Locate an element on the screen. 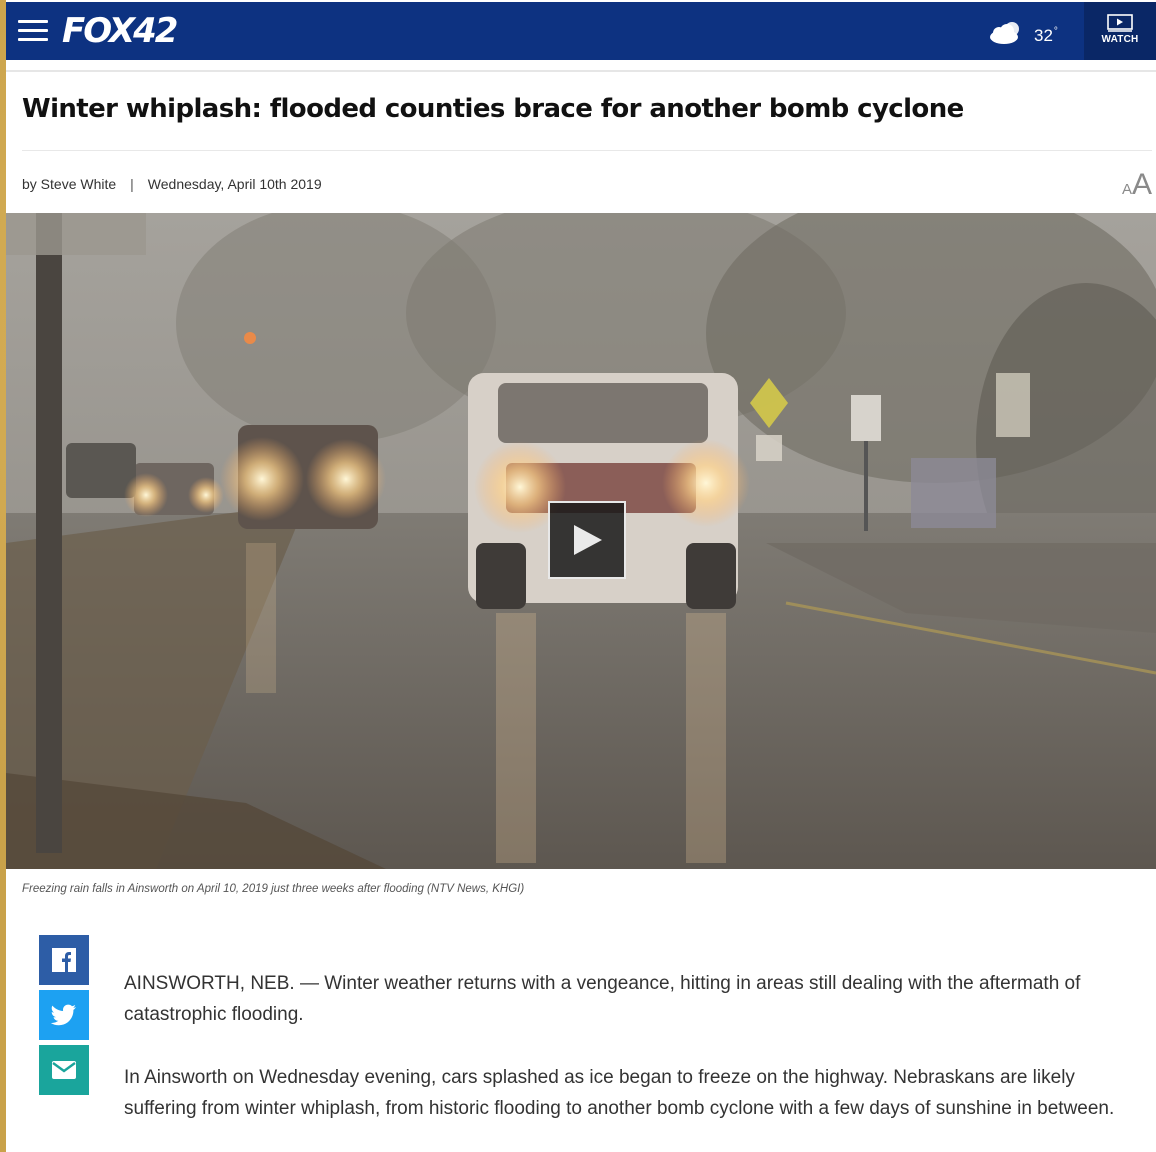 The width and height of the screenshot is (1156, 1152). top-navigation-bar: FOX42 32° WATCH is located at coordinates (581, 31).